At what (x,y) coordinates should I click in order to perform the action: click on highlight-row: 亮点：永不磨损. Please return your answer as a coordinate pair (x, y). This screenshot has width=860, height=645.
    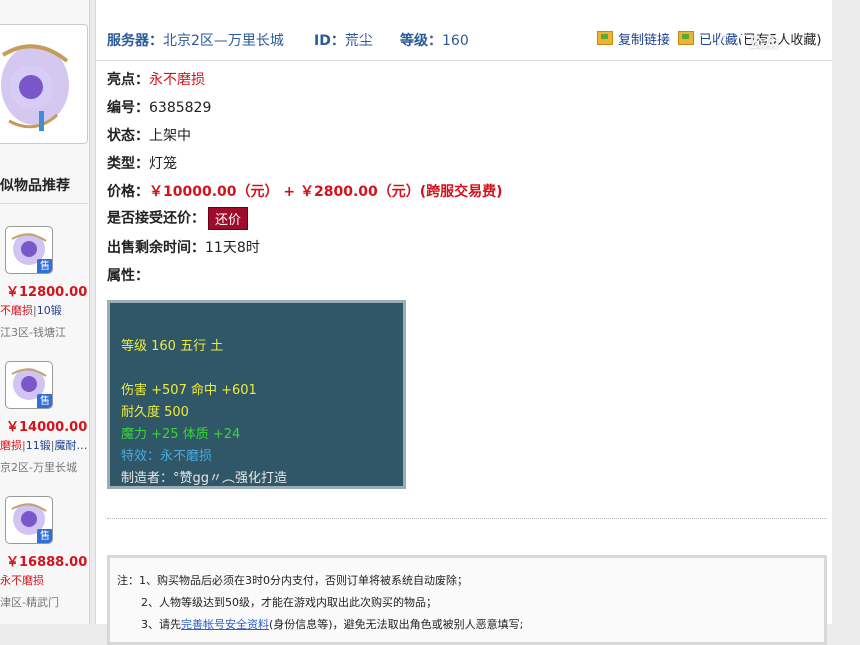
    Looking at the image, I should click on (156, 80).